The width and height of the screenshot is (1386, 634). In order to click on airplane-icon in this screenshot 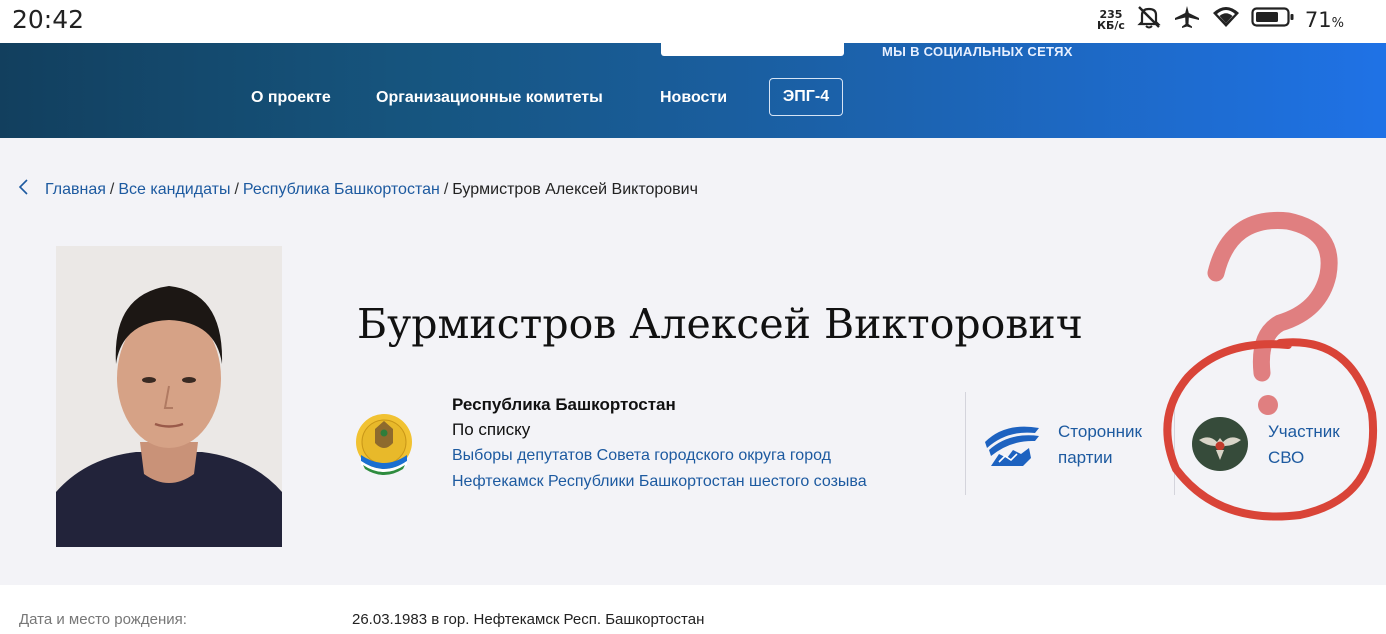, I will do `click(1187, 19)`.